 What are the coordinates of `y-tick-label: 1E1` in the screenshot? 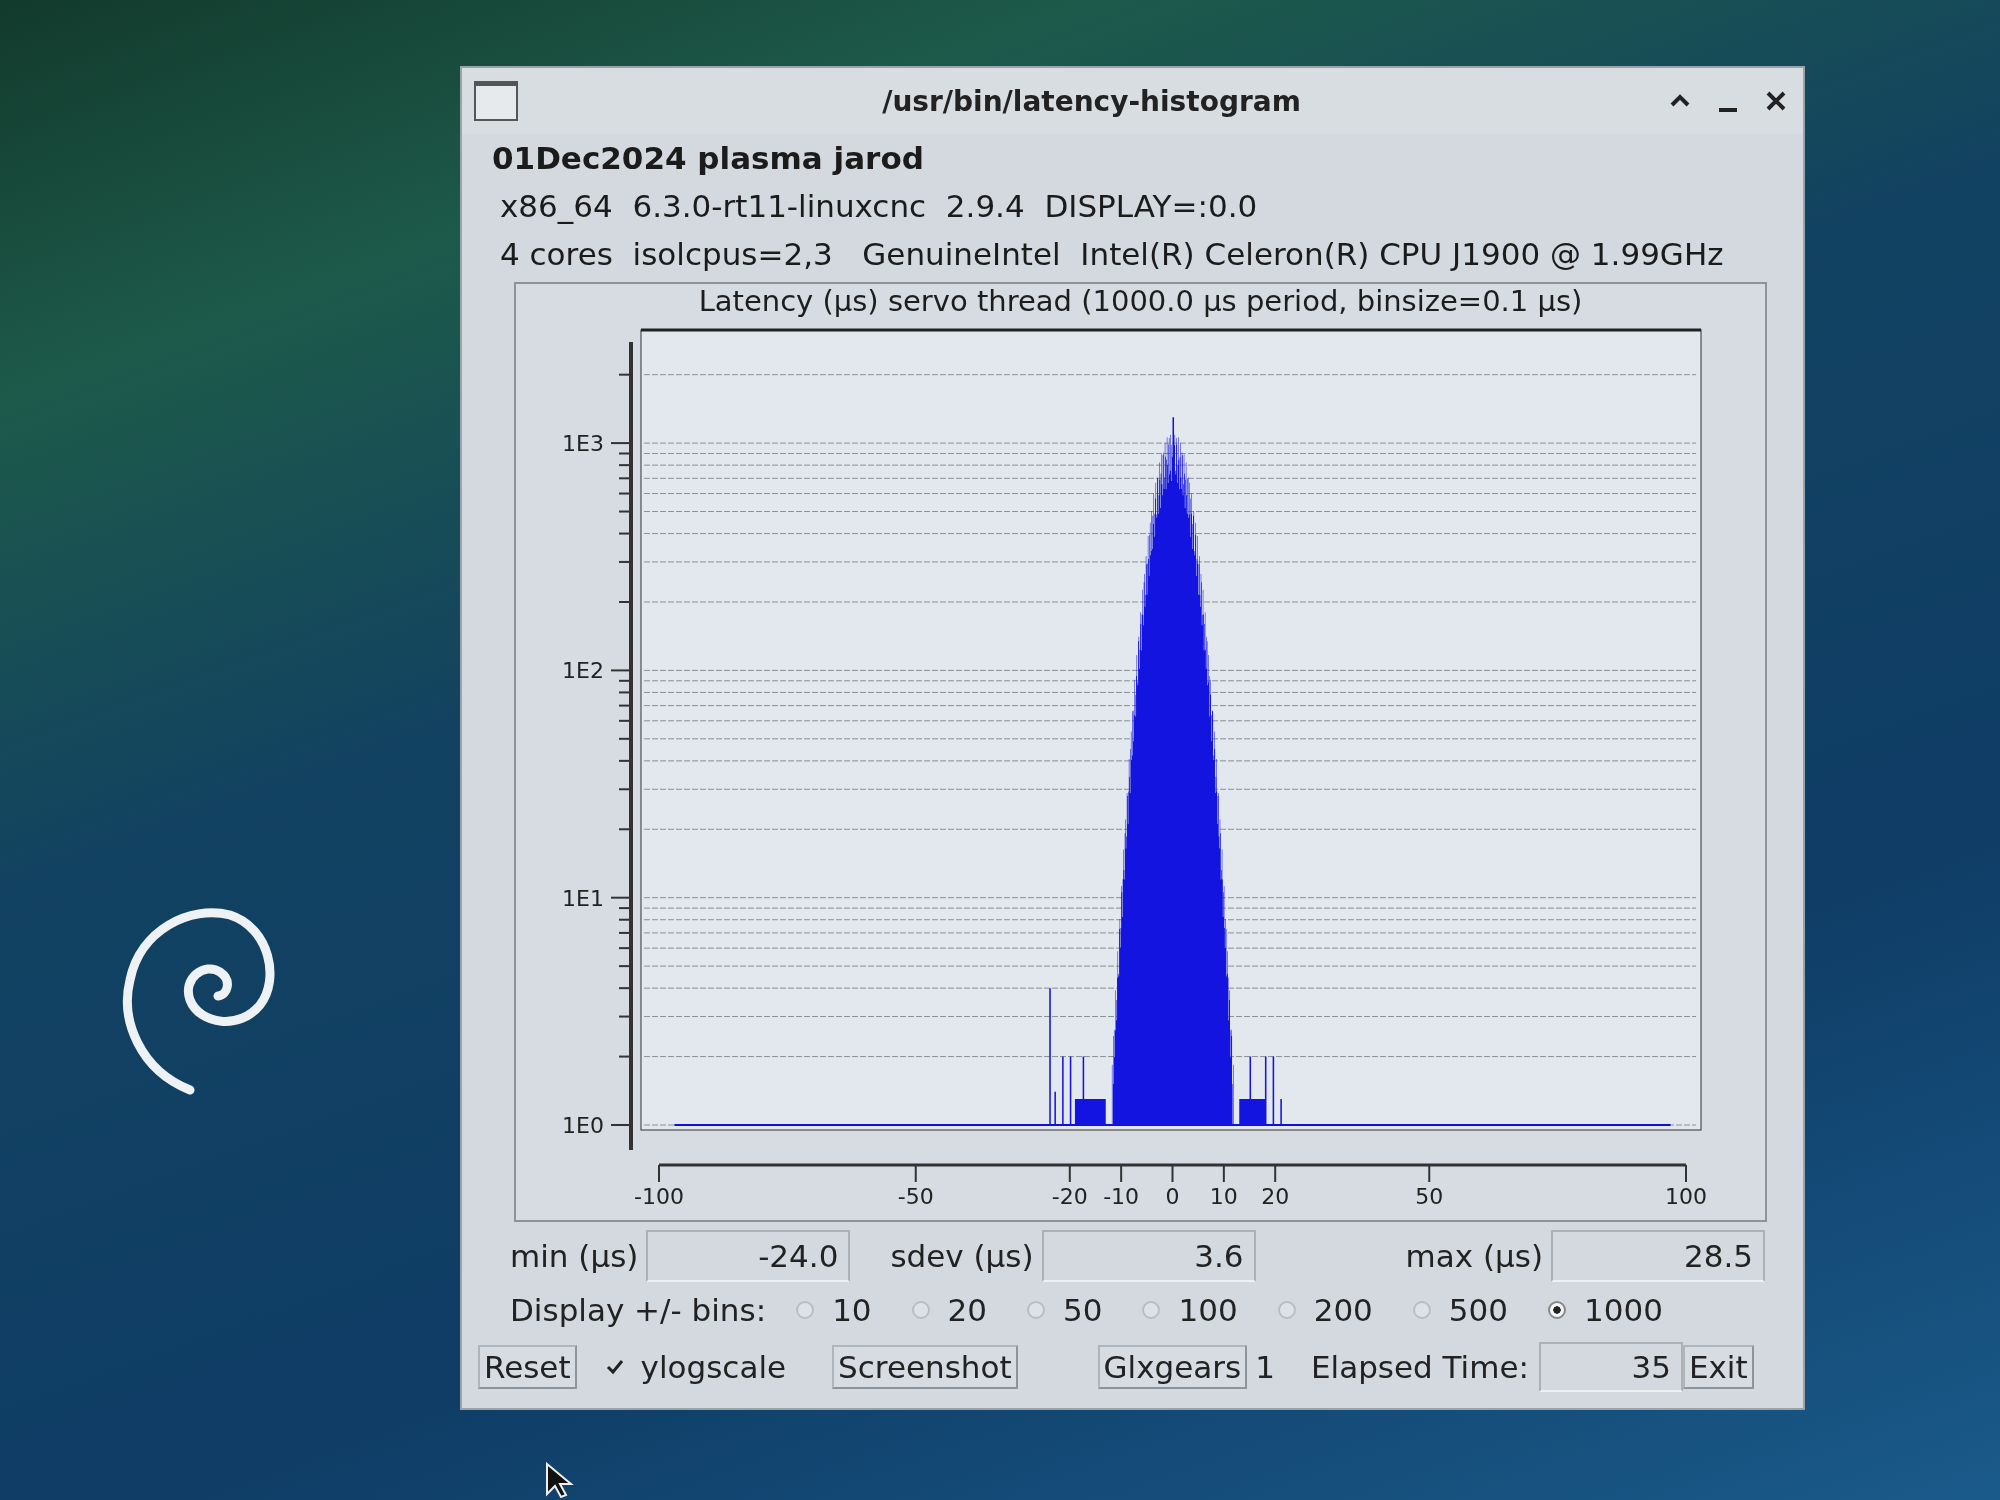 It's located at (583, 898).